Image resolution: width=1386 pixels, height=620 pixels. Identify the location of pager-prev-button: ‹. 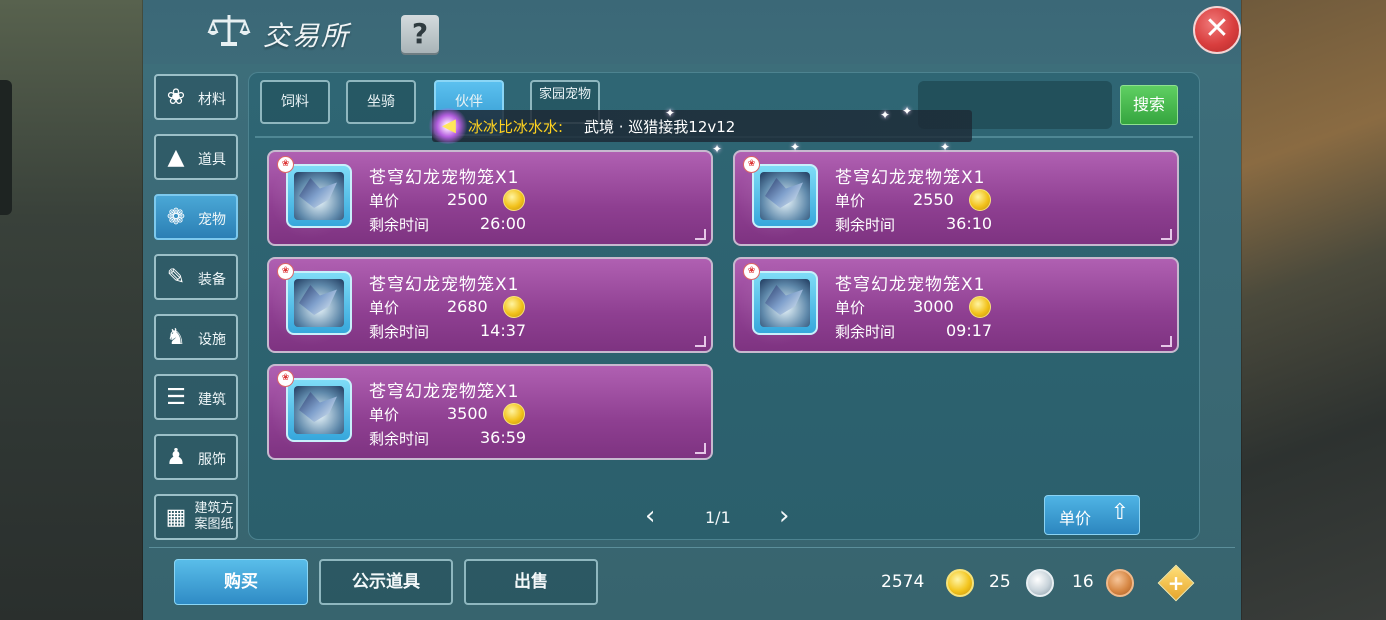
(655, 516).